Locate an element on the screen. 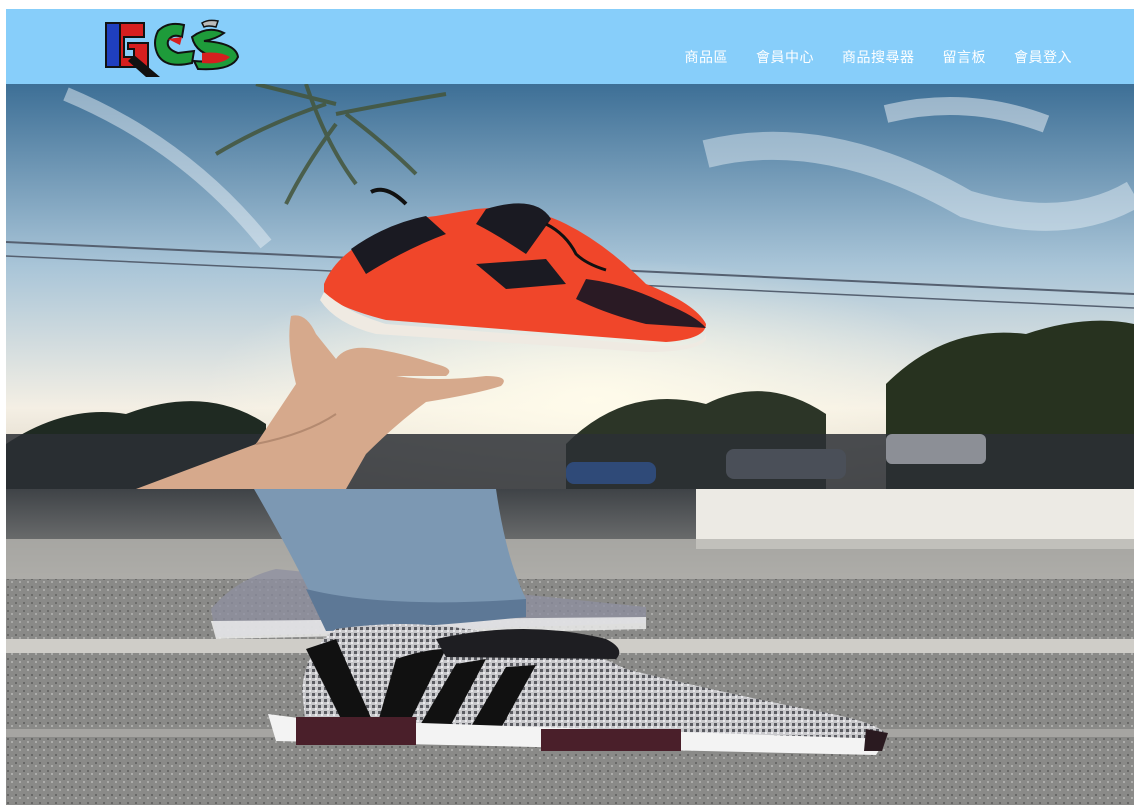  nav-member-login: 會員登入 is located at coordinates (1043, 57).